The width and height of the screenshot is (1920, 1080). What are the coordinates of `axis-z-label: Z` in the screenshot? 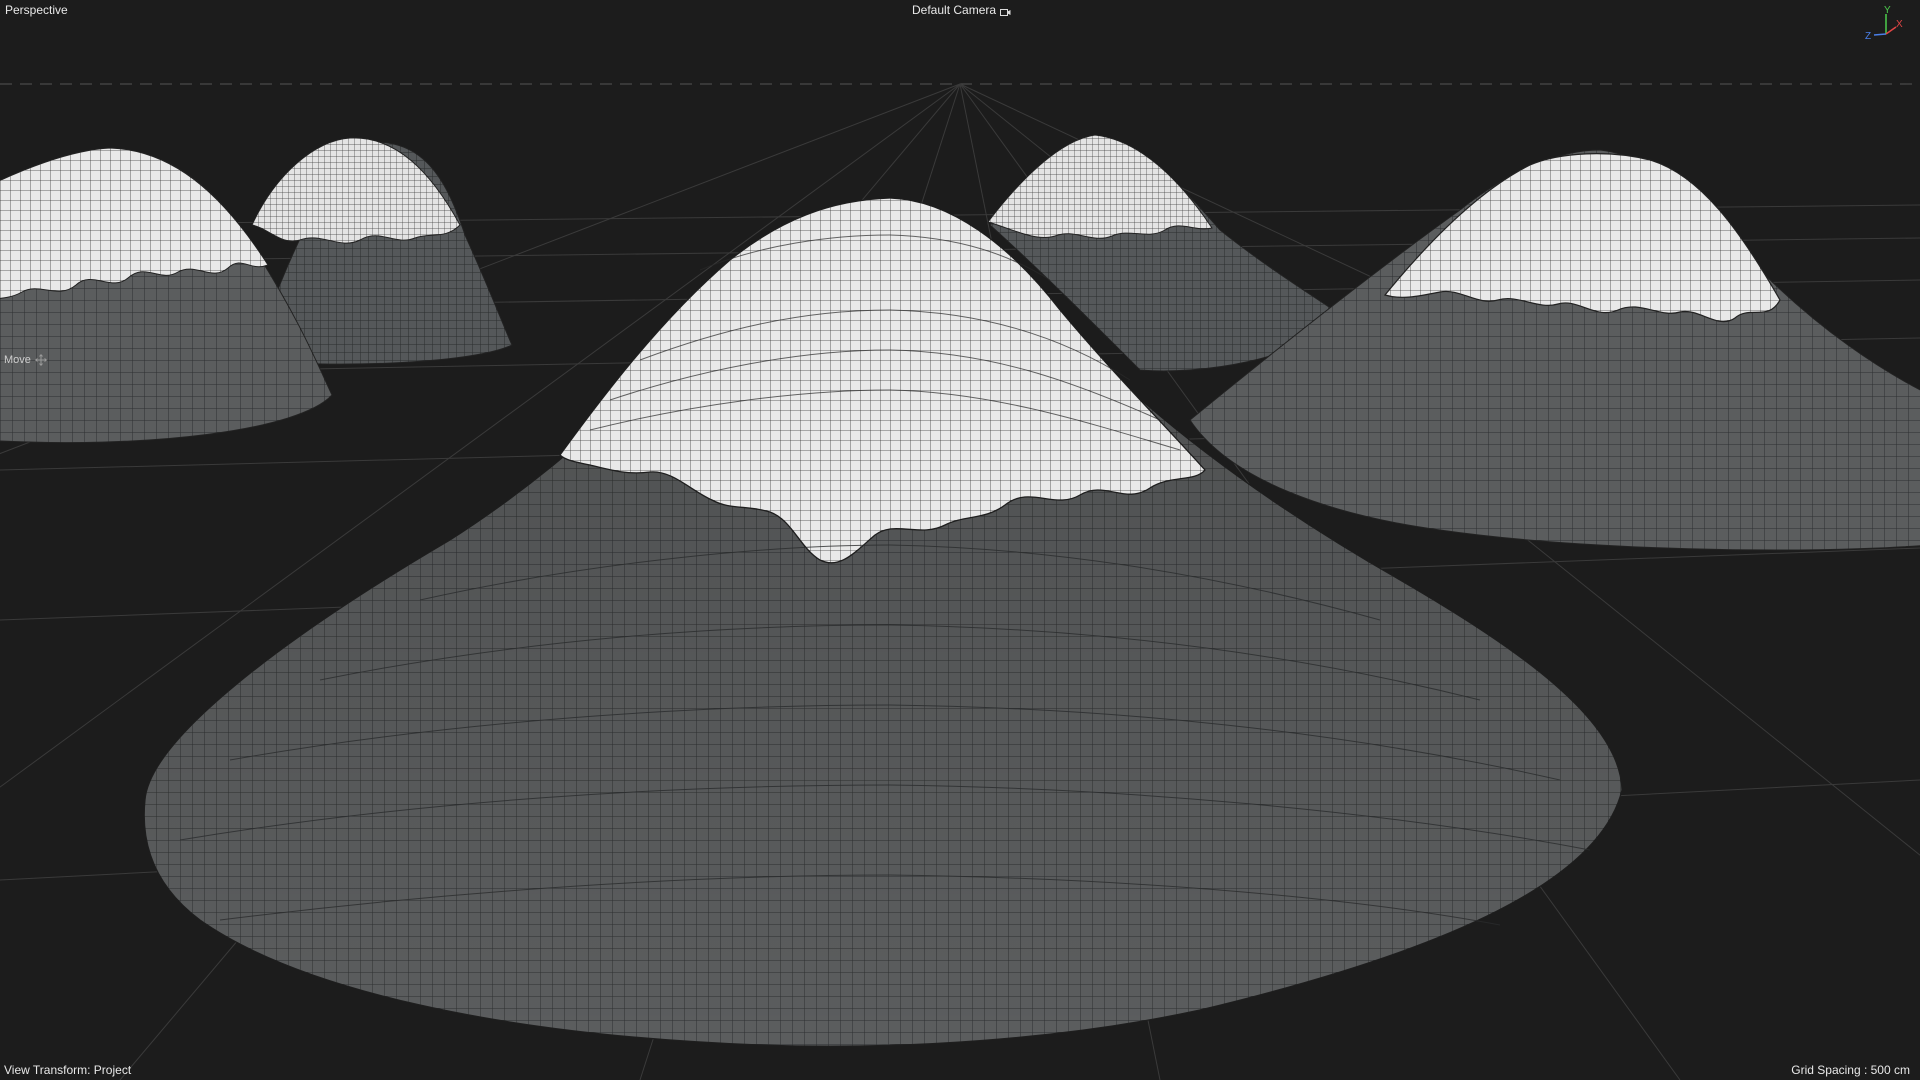 It's located at (1868, 36).